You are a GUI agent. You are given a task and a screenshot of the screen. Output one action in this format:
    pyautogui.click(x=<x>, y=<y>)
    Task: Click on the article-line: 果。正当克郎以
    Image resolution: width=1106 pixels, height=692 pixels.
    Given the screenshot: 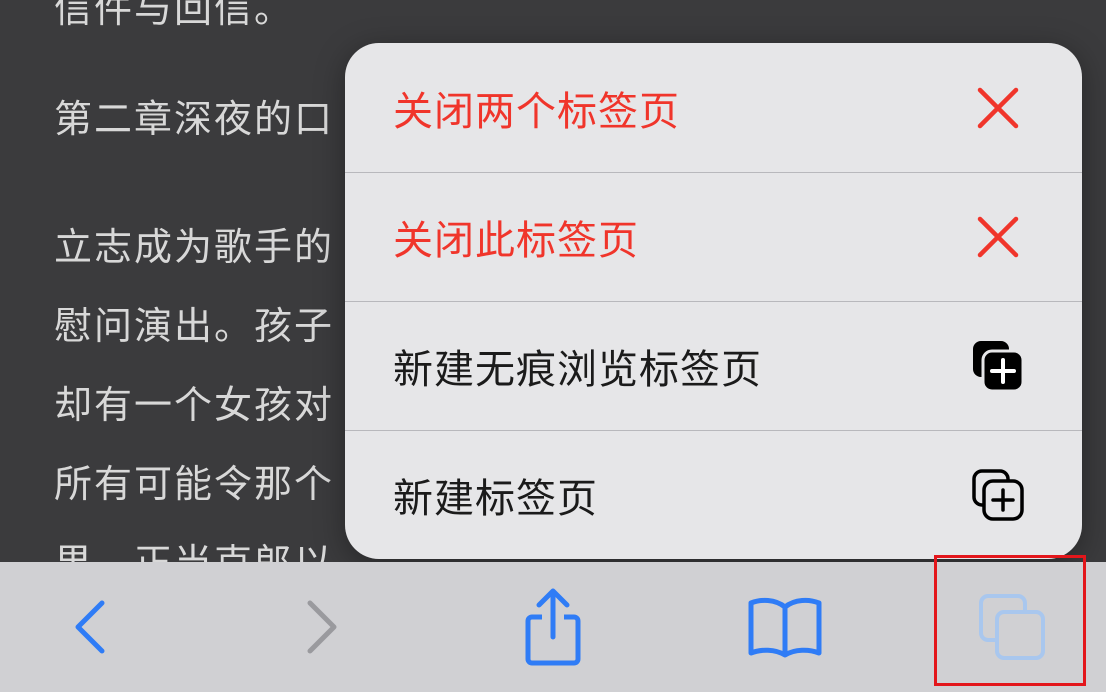 What is the action you would take?
    pyautogui.click(x=194, y=547)
    